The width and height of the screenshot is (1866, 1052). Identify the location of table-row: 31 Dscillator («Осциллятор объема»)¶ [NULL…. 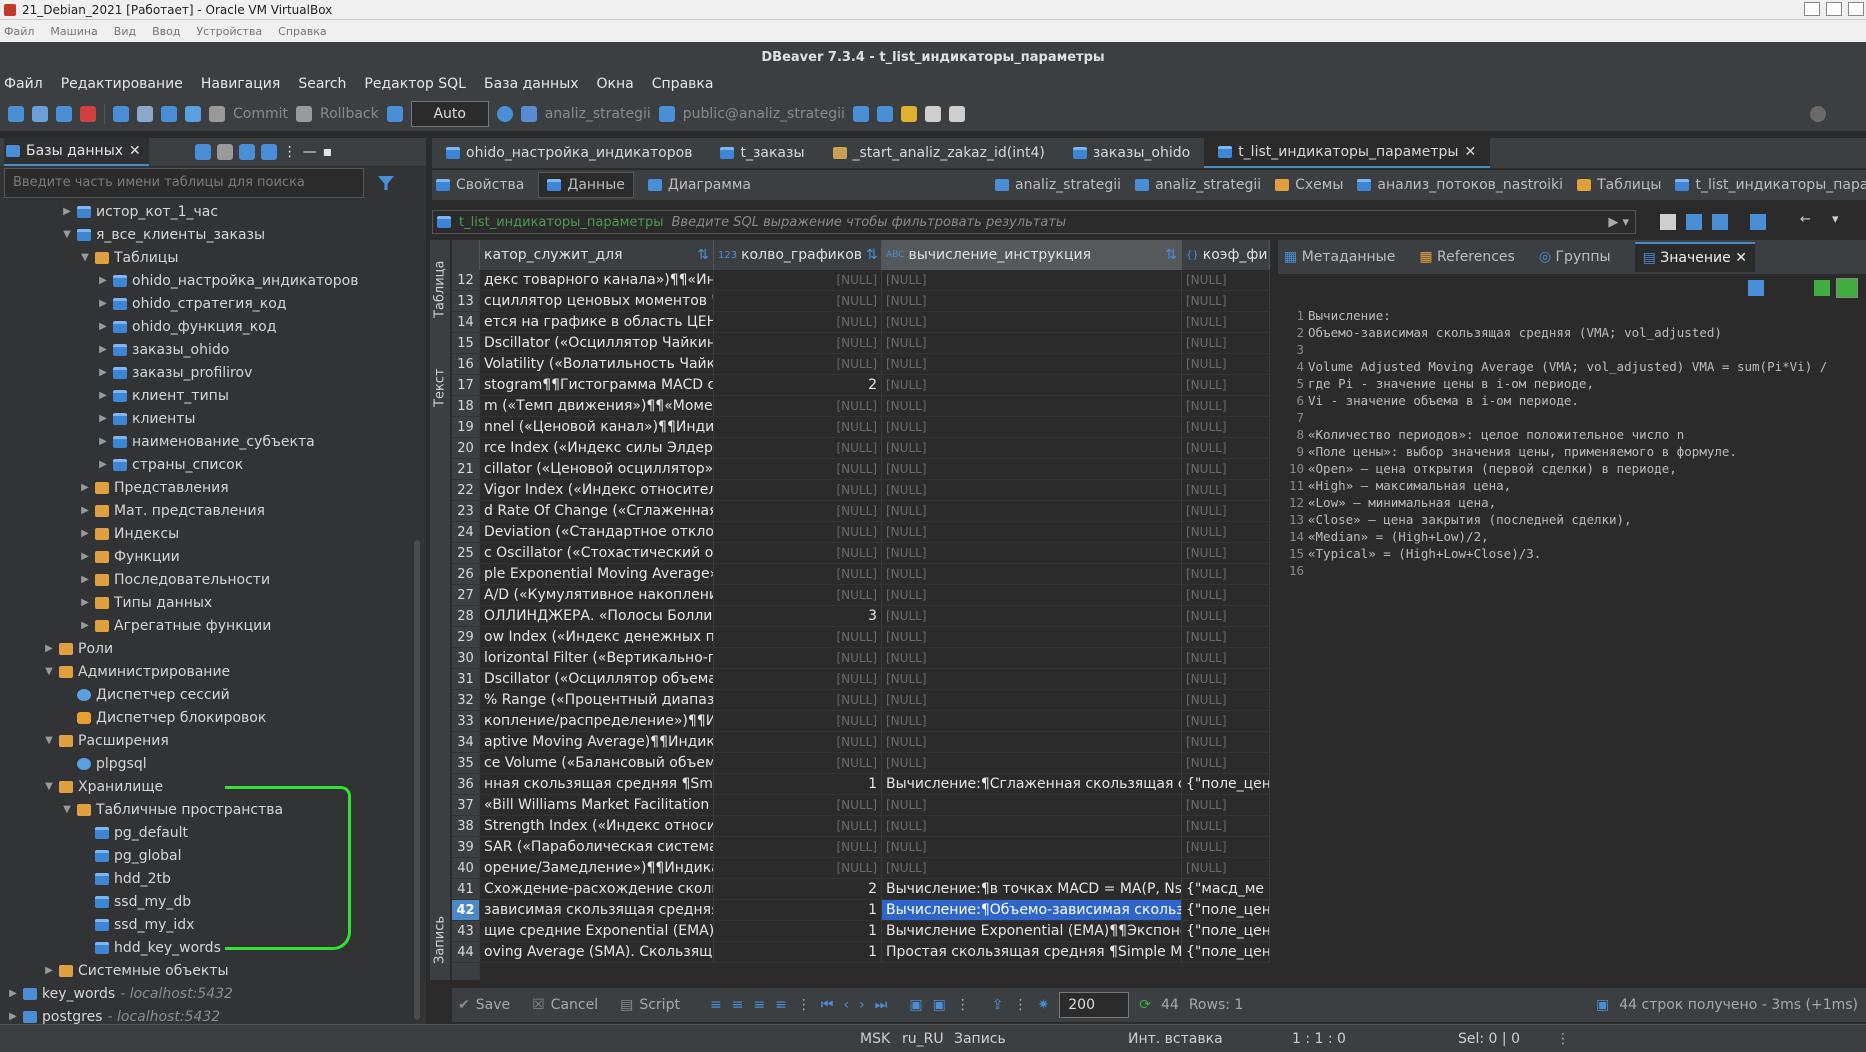
(861, 679).